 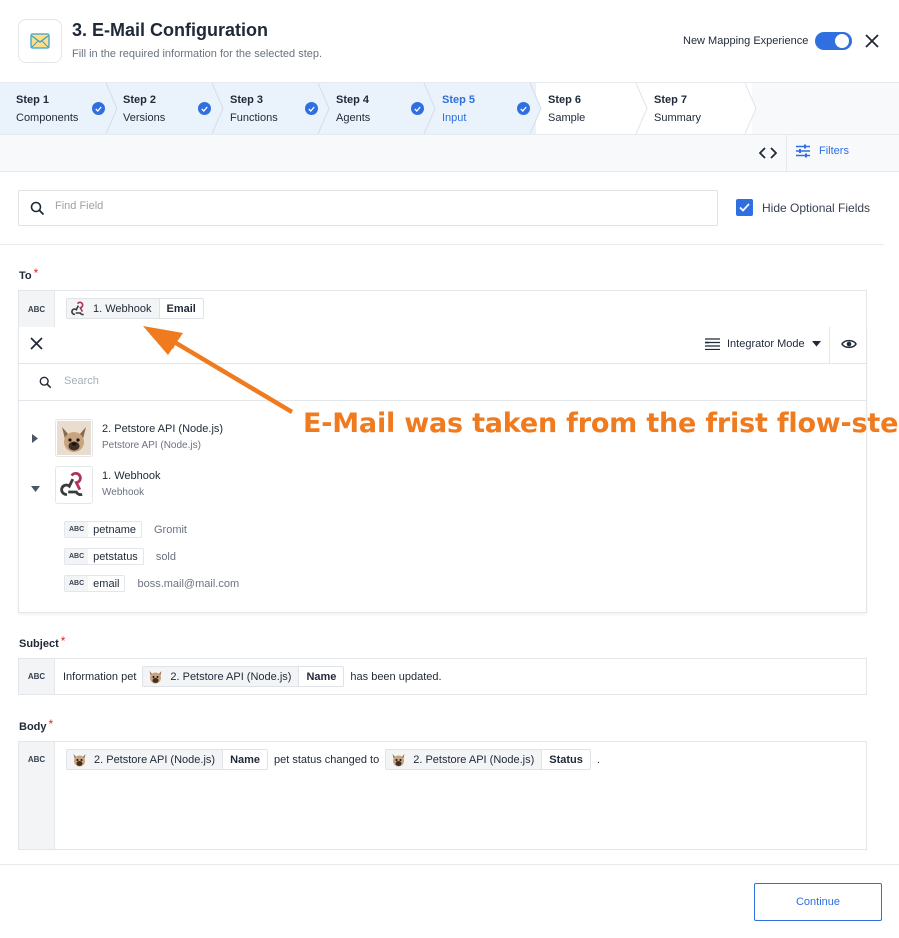 I want to click on find-field, so click(x=368, y=208).